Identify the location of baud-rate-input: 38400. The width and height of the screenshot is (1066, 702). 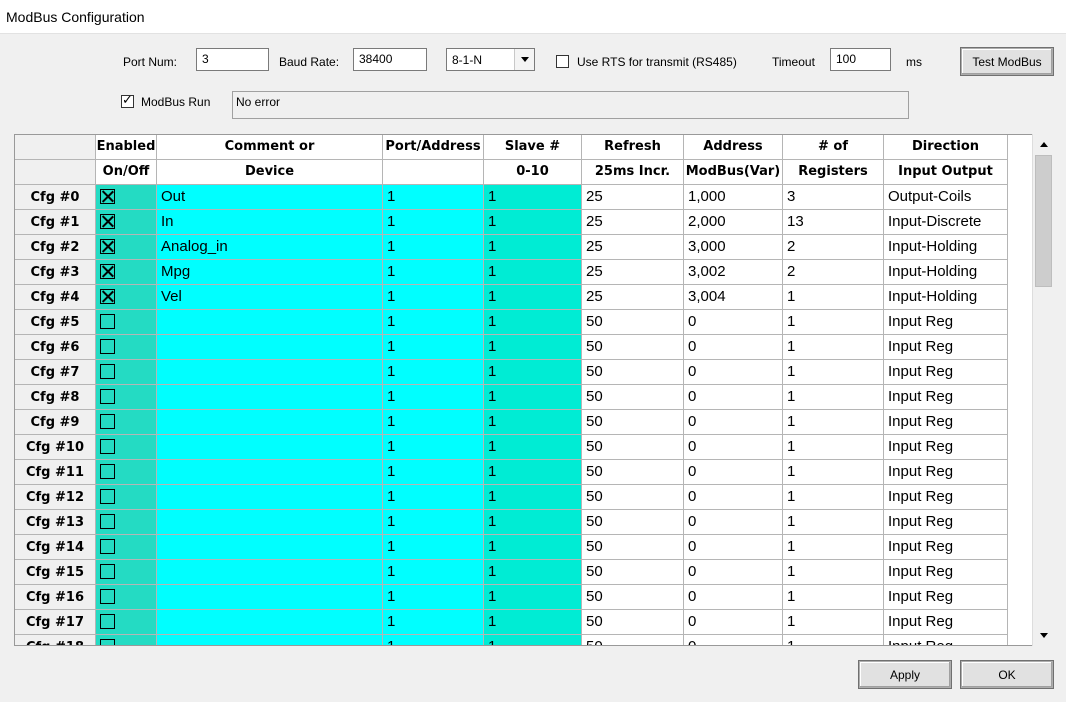
(390, 59).